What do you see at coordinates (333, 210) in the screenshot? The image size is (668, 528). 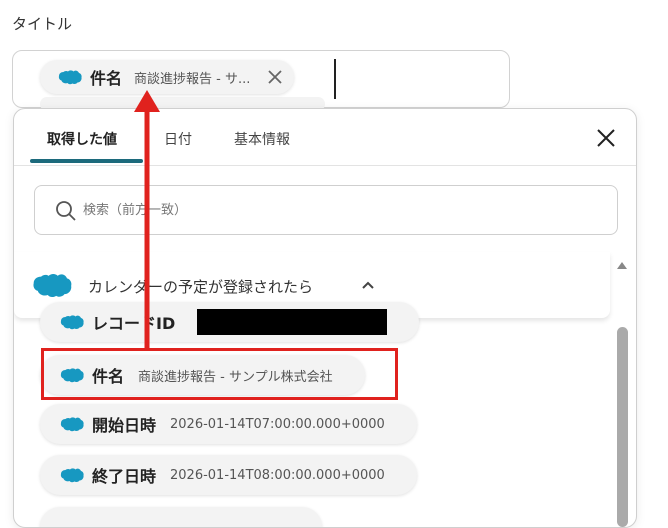 I see `search-input` at bounding box center [333, 210].